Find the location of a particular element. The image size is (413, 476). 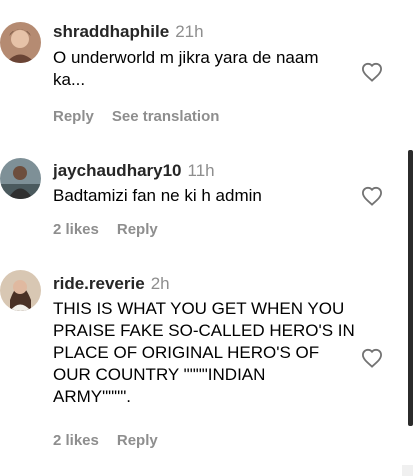

comment-text-line: PRAISE FAKE SO-CALLED HERO'S IN is located at coordinates (204, 330).